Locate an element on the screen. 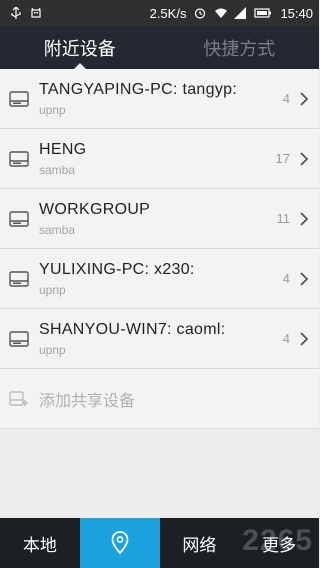  alarm-icon is located at coordinates (200, 13).